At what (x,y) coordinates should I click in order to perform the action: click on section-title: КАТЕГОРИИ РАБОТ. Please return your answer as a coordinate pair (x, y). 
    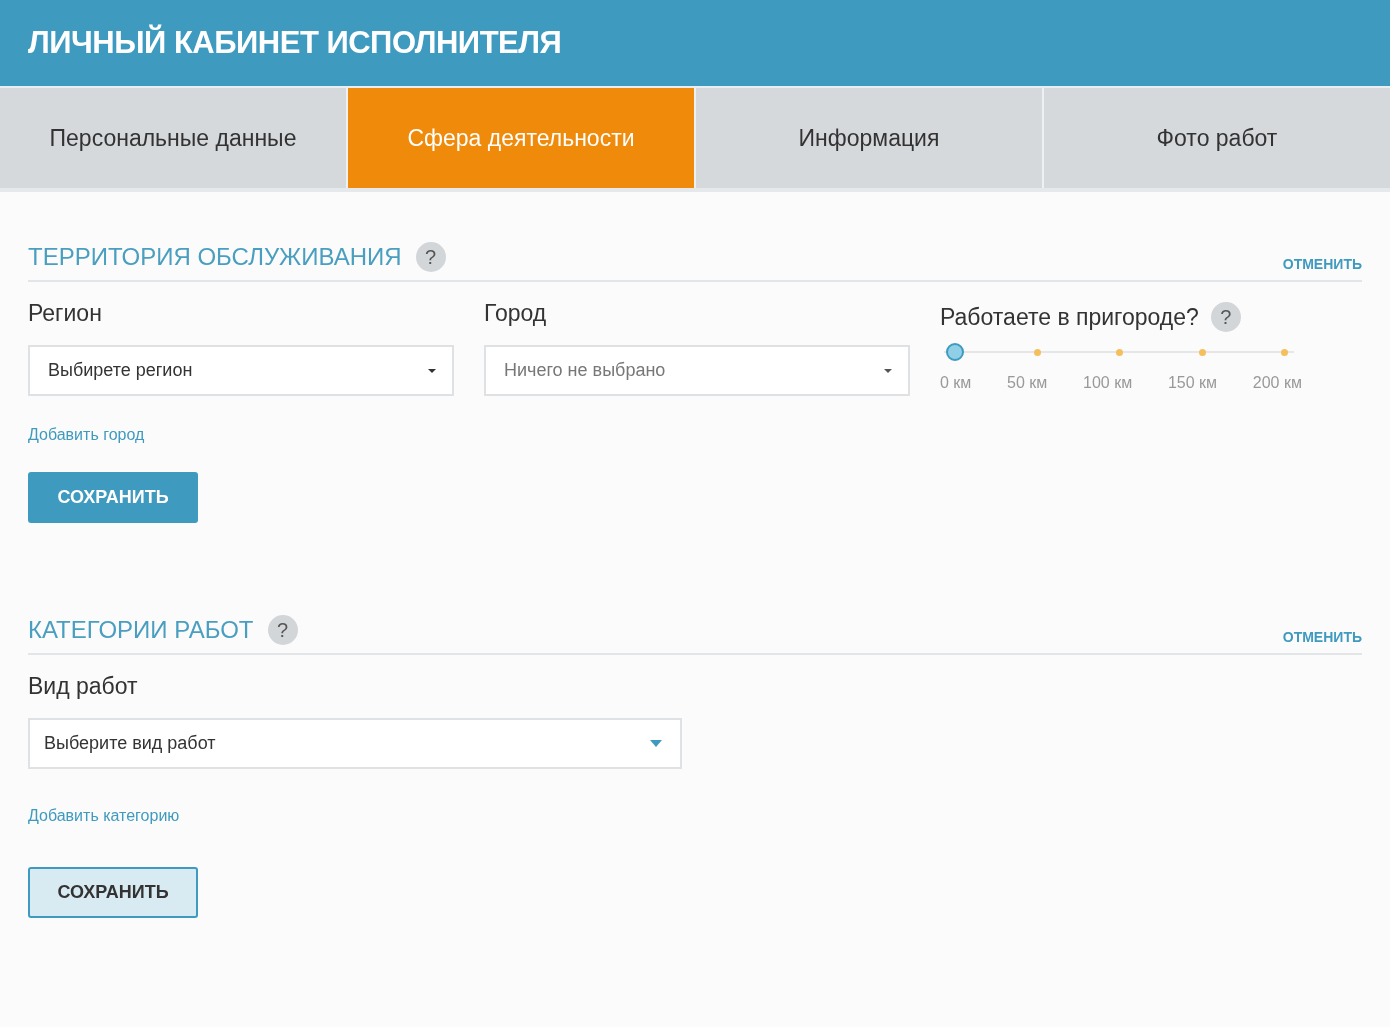
    Looking at the image, I should click on (141, 630).